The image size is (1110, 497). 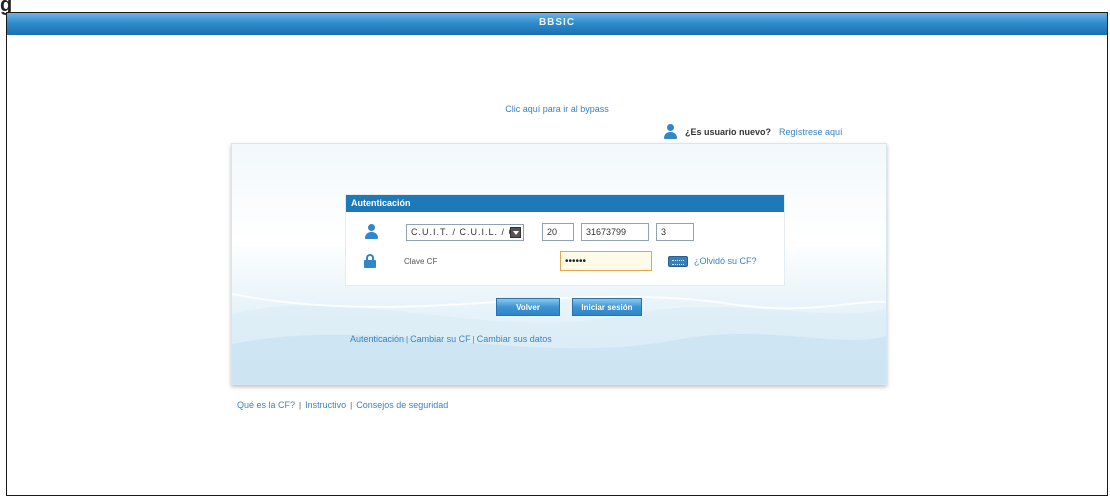 I want to click on cuit-prefix-input, so click(x=558, y=232).